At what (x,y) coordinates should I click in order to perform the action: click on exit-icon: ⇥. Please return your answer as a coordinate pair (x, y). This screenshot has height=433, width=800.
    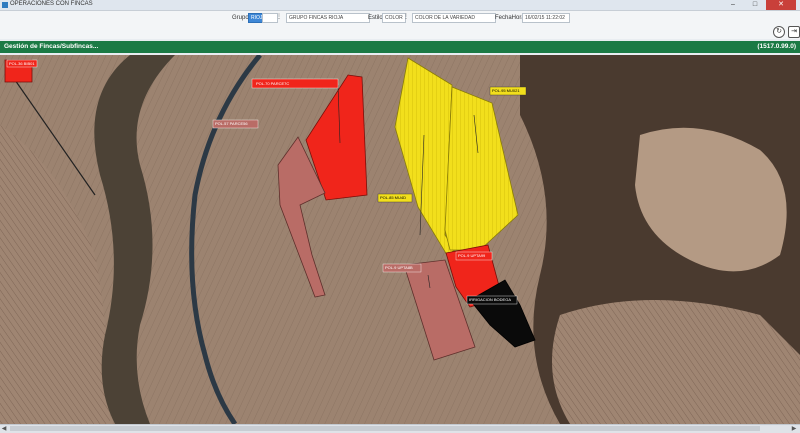
    Looking at the image, I should click on (794, 32).